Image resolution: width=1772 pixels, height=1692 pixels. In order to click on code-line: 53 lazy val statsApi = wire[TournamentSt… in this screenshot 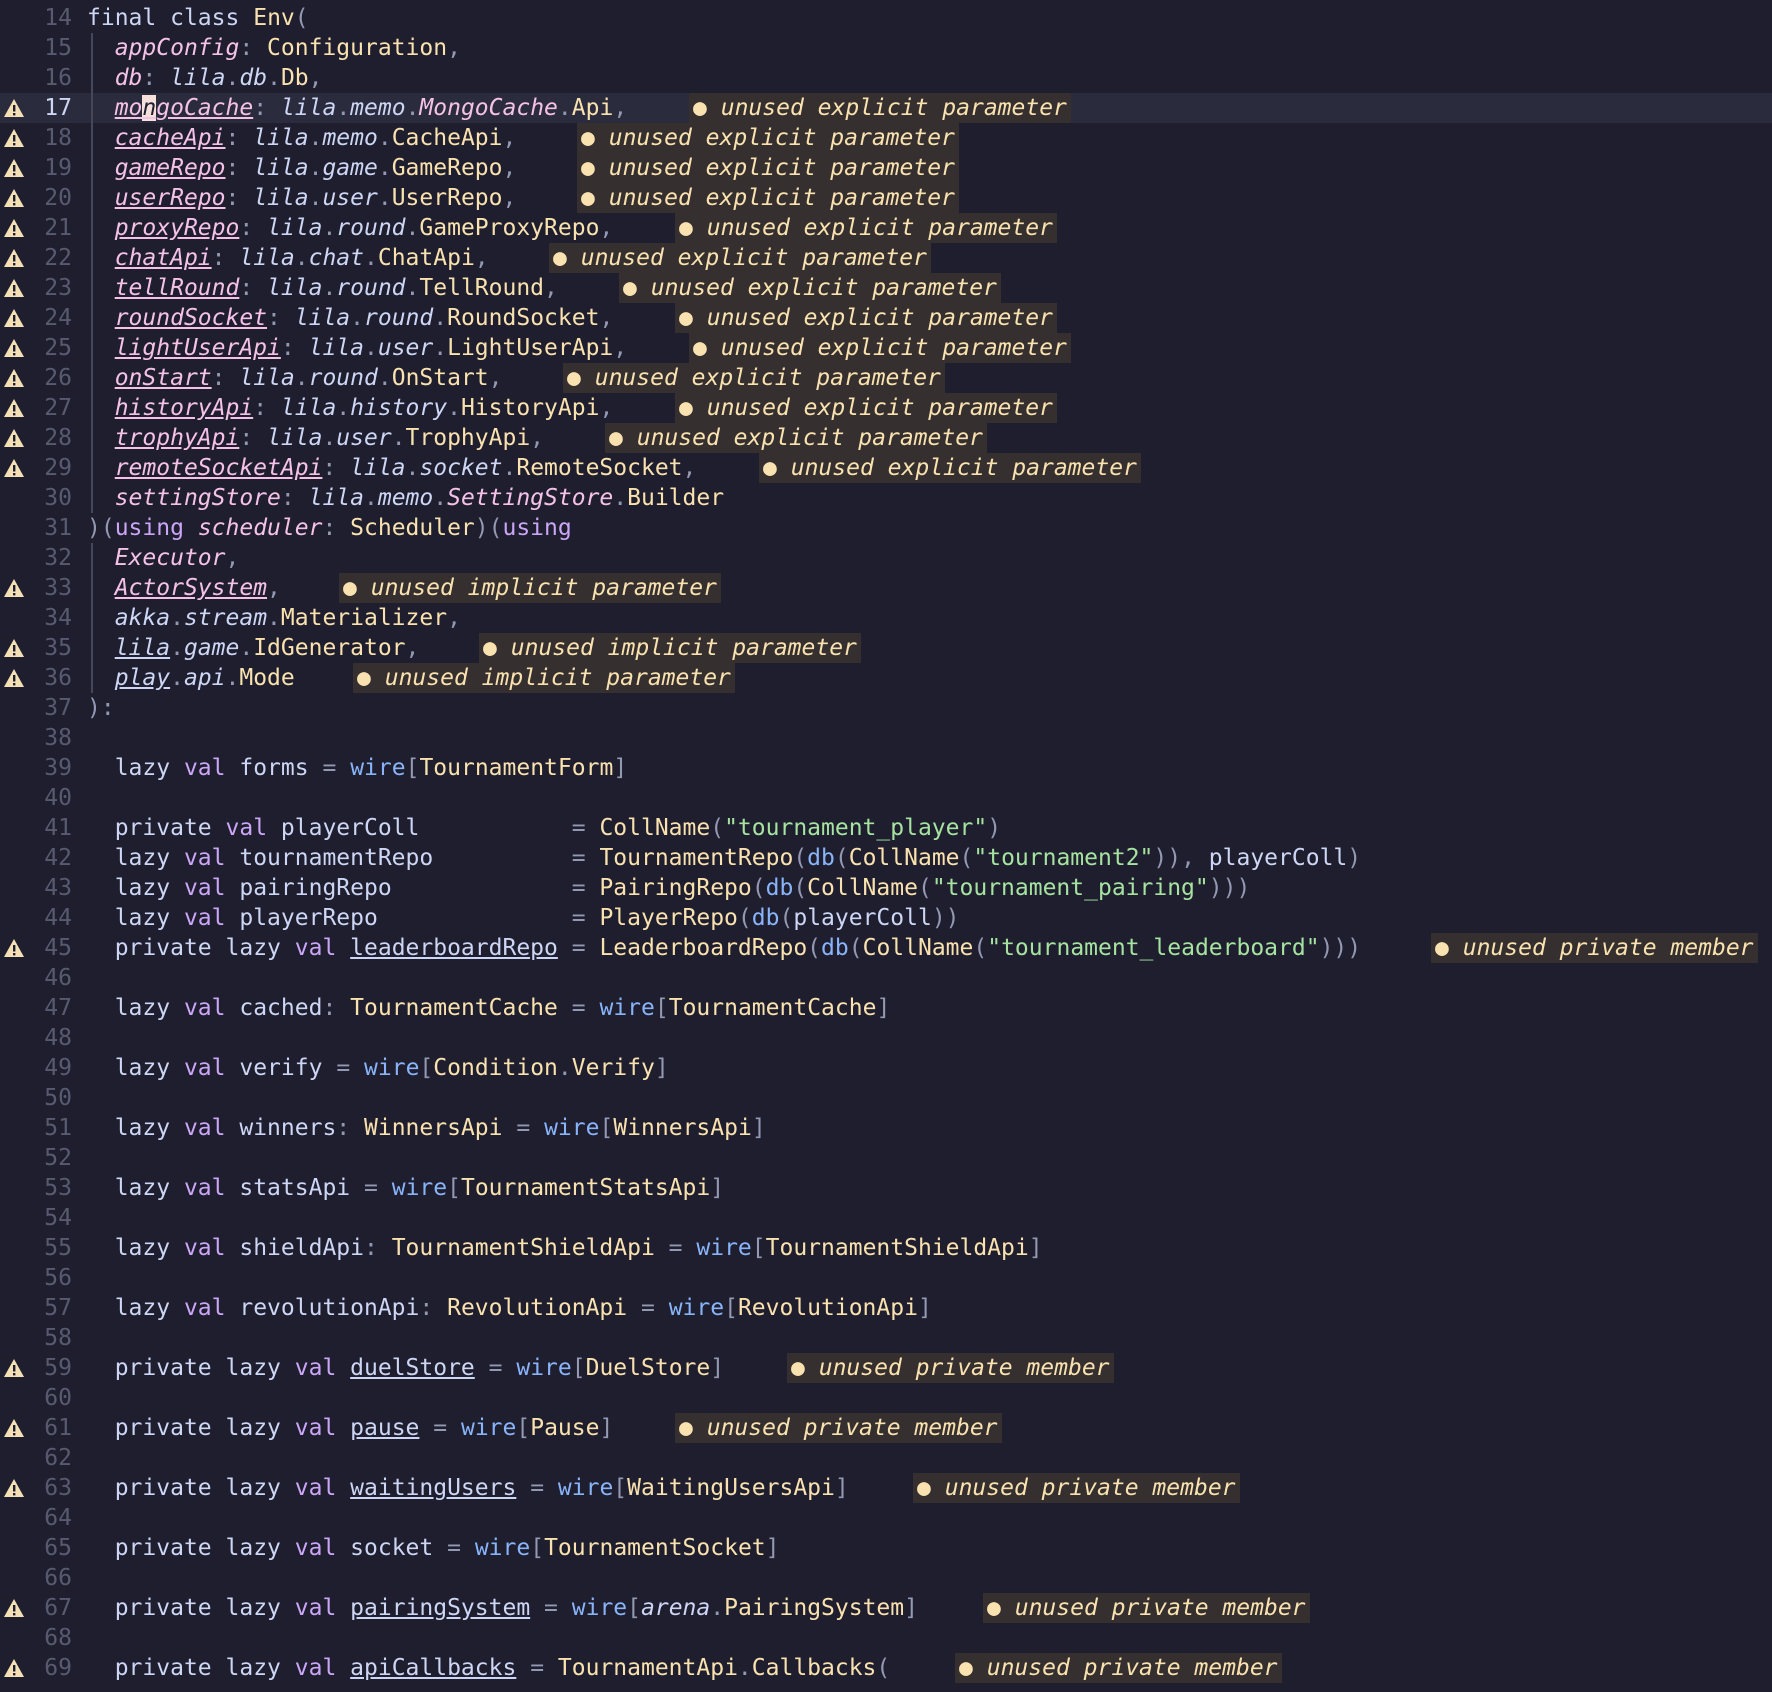, I will do `click(886, 1188)`.